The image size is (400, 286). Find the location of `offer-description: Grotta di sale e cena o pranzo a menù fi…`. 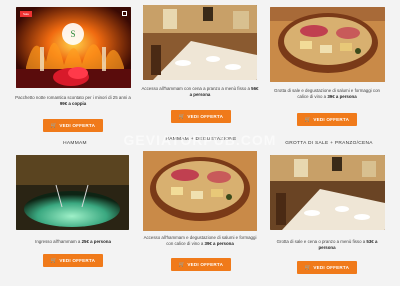

offer-description: Grotta di sale e cena o pranzo a menù fi… is located at coordinates (327, 245).